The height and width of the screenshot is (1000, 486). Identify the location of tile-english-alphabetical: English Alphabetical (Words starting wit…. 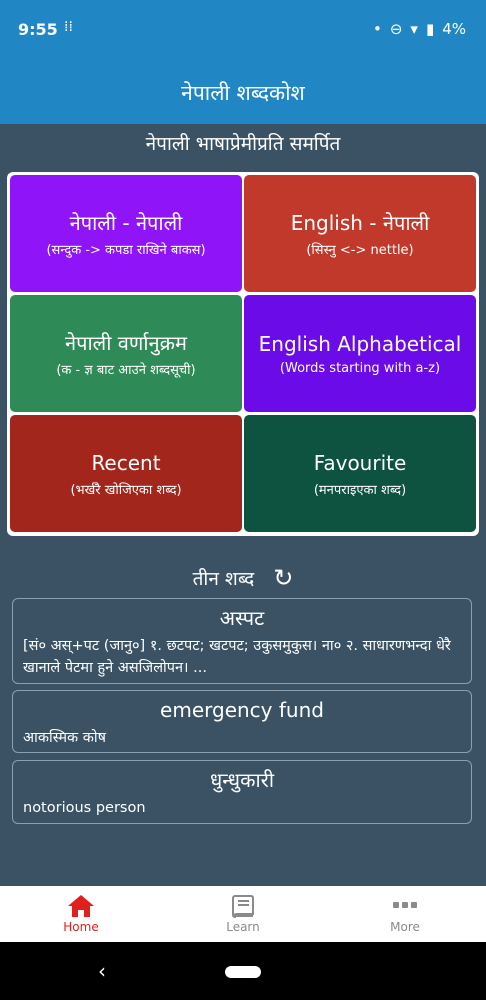
(360, 353).